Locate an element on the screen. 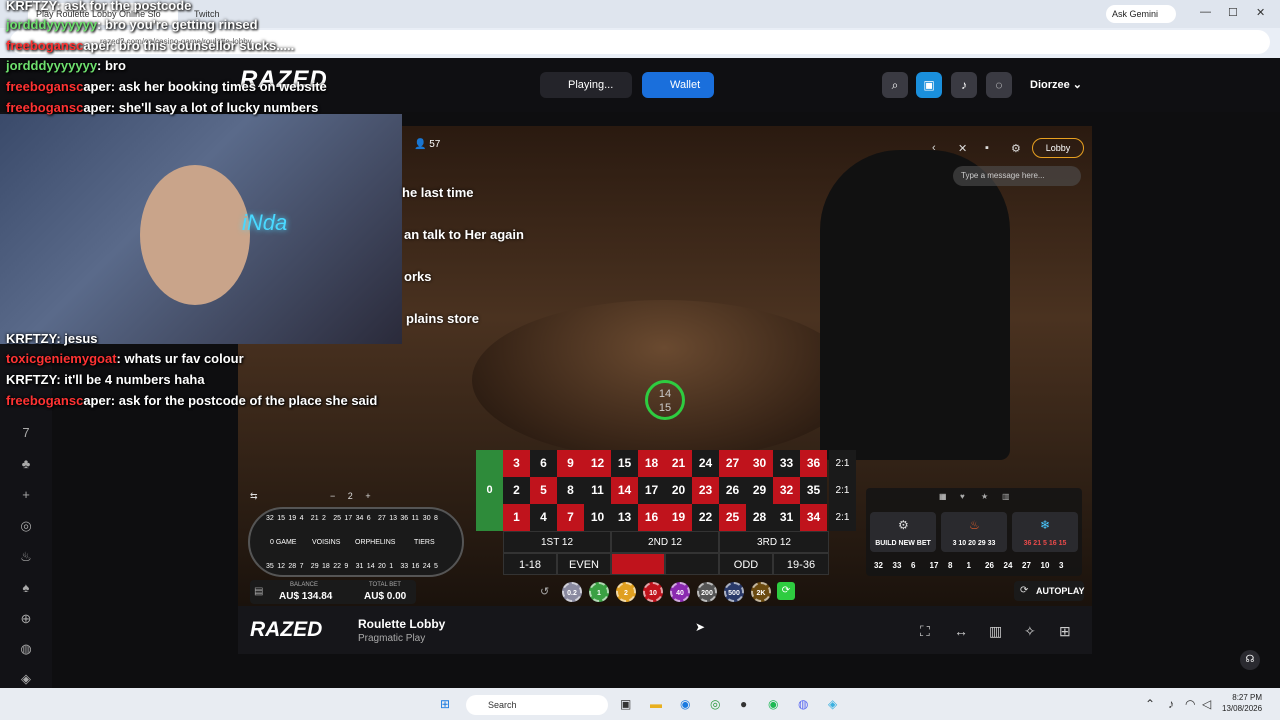 This screenshot has width=1280, height=720. bet-number: 25 is located at coordinates (732, 517).